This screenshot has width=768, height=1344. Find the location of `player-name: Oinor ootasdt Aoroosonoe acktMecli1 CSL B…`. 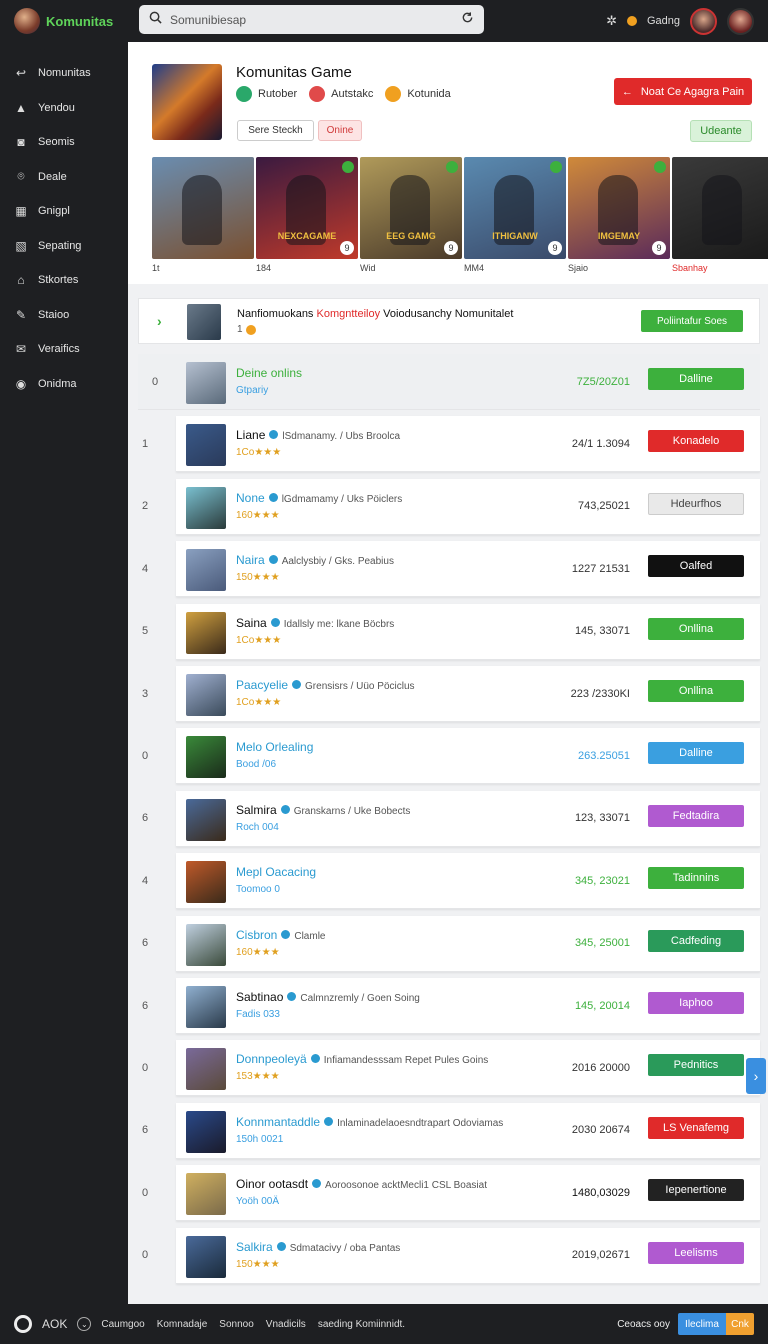

player-name: Oinor ootasdt Aoroosonoe acktMecli1 CSL B… is located at coordinates (361, 1184).